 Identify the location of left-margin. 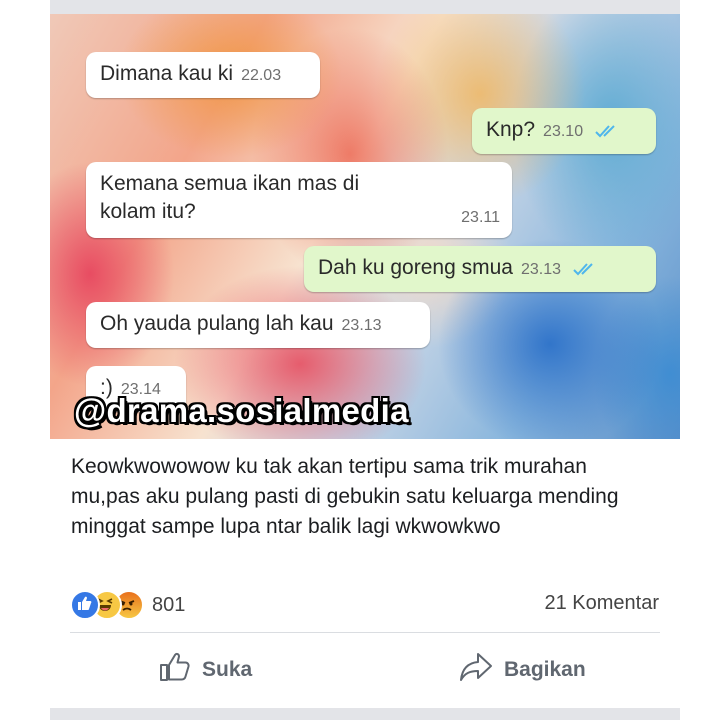
(25, 360).